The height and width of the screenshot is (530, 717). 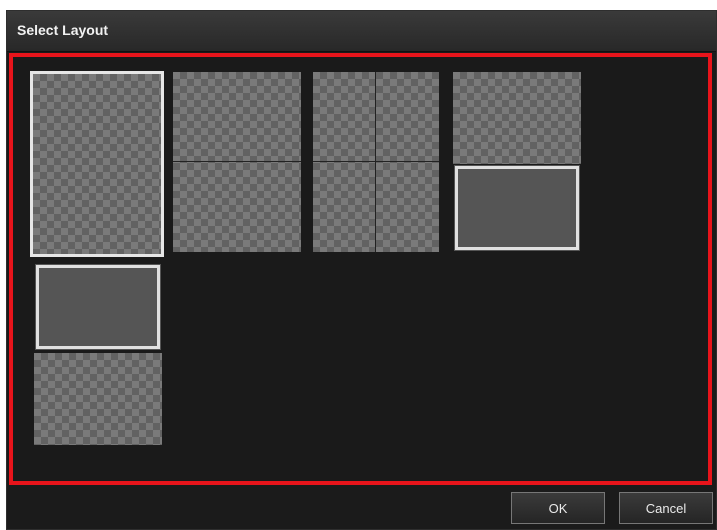 I want to click on layout-option-four-grid, so click(x=376, y=162).